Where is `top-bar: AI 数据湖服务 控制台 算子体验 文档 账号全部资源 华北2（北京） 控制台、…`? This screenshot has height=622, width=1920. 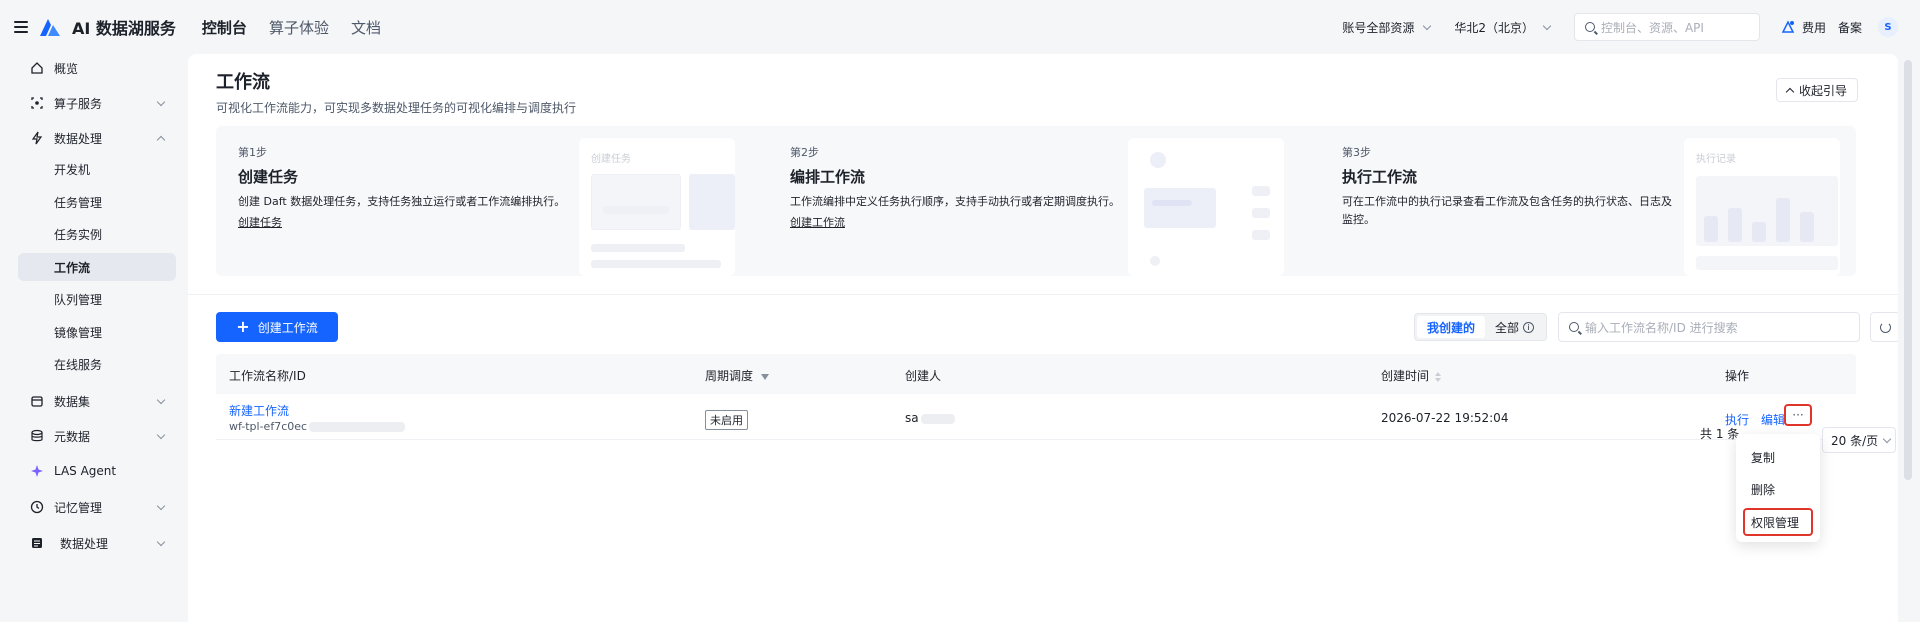 top-bar: AI 数据湖服务 控制台 算子体验 文档 账号全部资源 华北2（北京） 控制台、… is located at coordinates (960, 27).